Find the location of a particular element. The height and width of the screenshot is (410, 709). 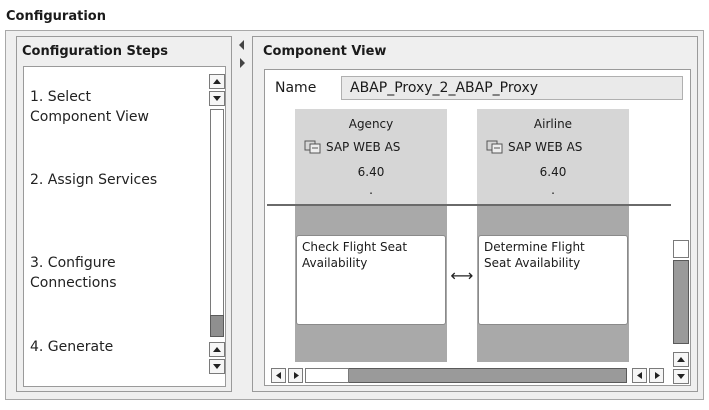

name-label: Name is located at coordinates (296, 88).